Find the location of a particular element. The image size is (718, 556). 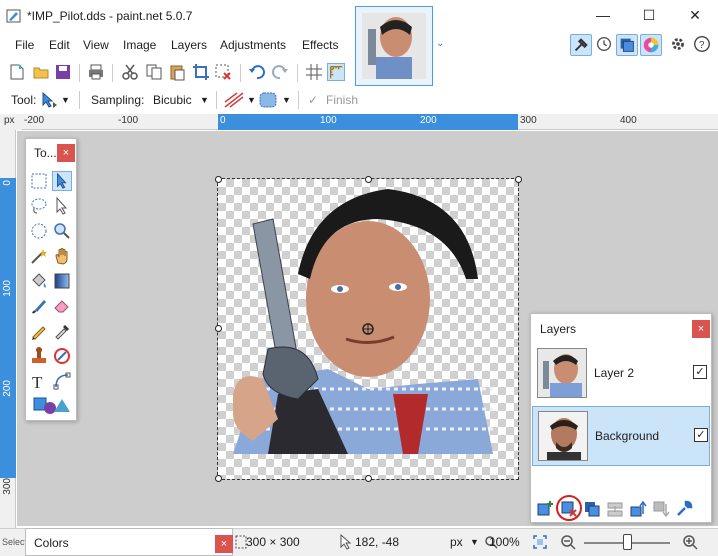

antialiasing-dropdown-arrow-icon: ▼ is located at coordinates (251, 100).